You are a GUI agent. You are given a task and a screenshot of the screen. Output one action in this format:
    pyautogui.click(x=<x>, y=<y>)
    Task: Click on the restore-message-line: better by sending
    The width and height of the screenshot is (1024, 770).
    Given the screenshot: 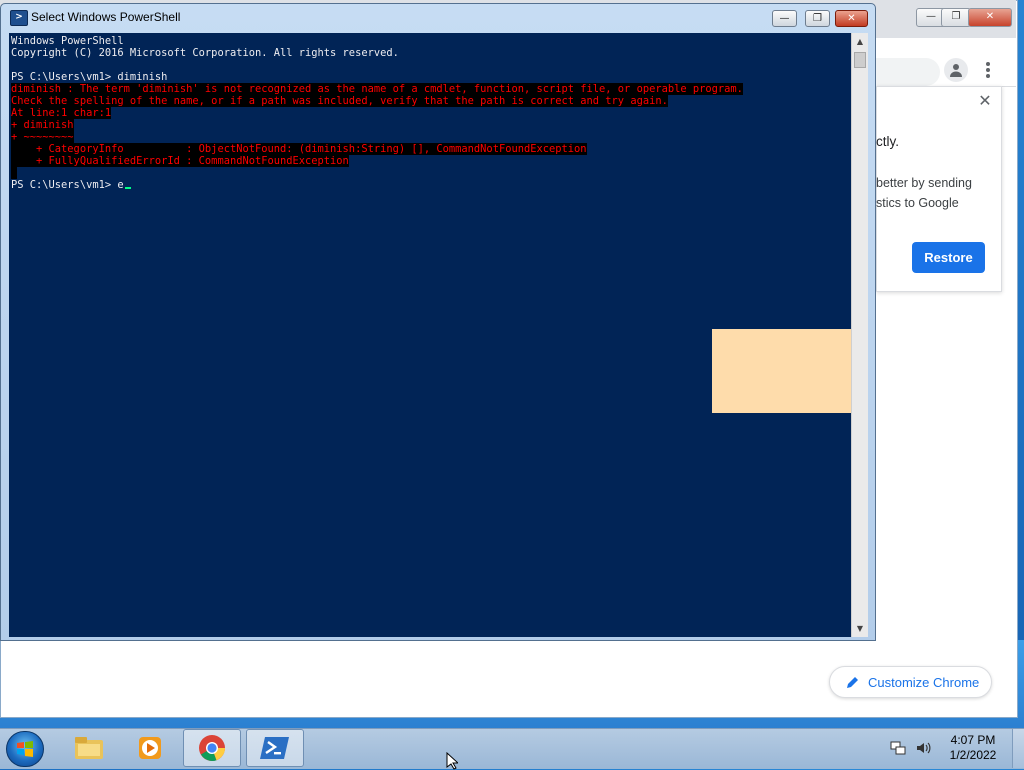 What is the action you would take?
    pyautogui.click(x=924, y=183)
    